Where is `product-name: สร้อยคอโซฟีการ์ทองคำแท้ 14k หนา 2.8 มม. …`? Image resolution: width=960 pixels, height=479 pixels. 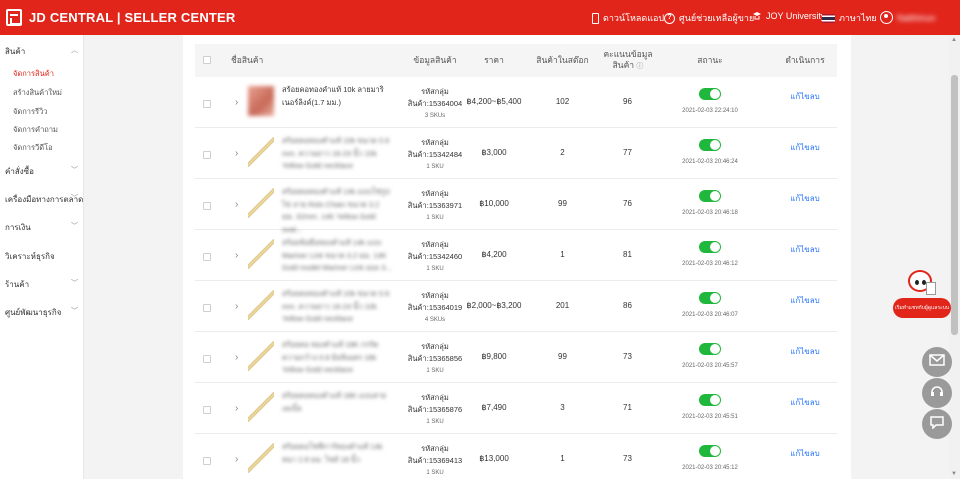 product-name: สร้อยคอโซฟีการ์ทองคำแท้ 14k หนา 2.8 มม. … is located at coordinates (337, 453).